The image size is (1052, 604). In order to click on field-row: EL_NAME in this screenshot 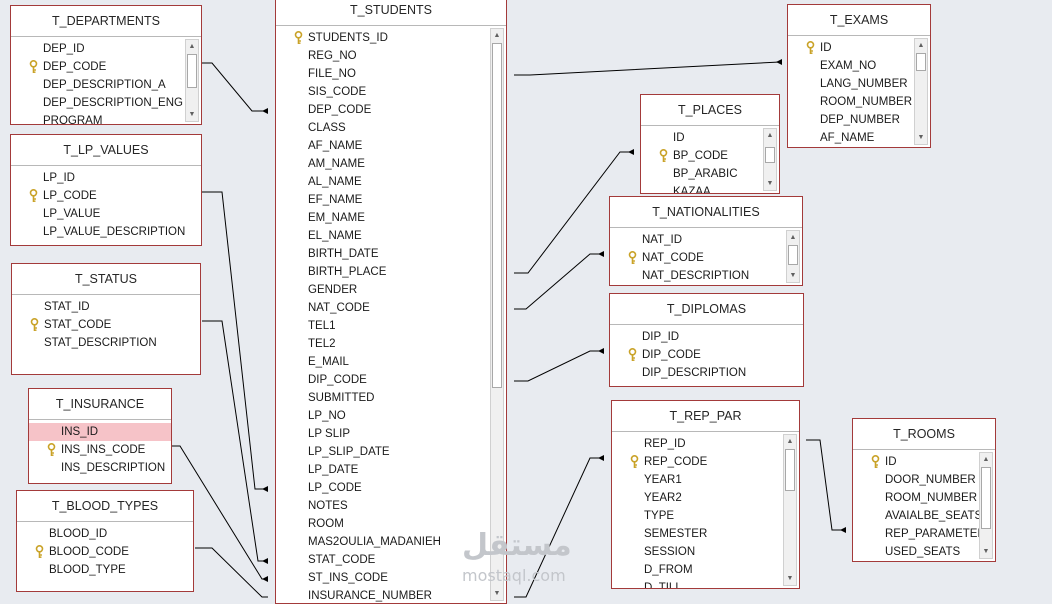, I will do `click(382, 236)`.